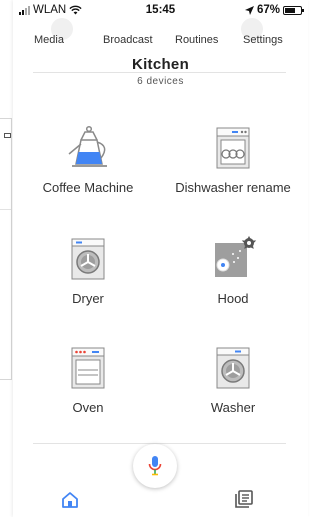 The width and height of the screenshot is (320, 517). I want to click on status-right: 67%, so click(274, 10).